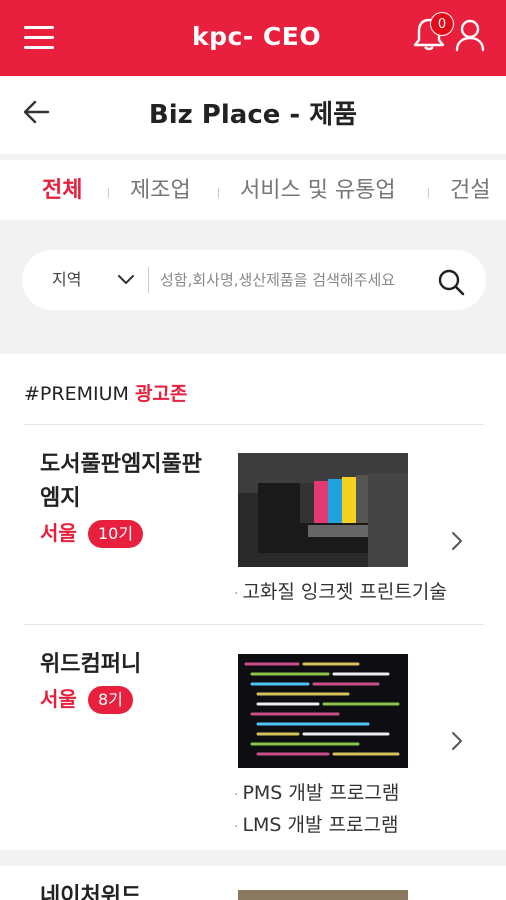 This screenshot has width=506, height=900. What do you see at coordinates (66, 280) in the screenshot?
I see `region-select: 지역` at bounding box center [66, 280].